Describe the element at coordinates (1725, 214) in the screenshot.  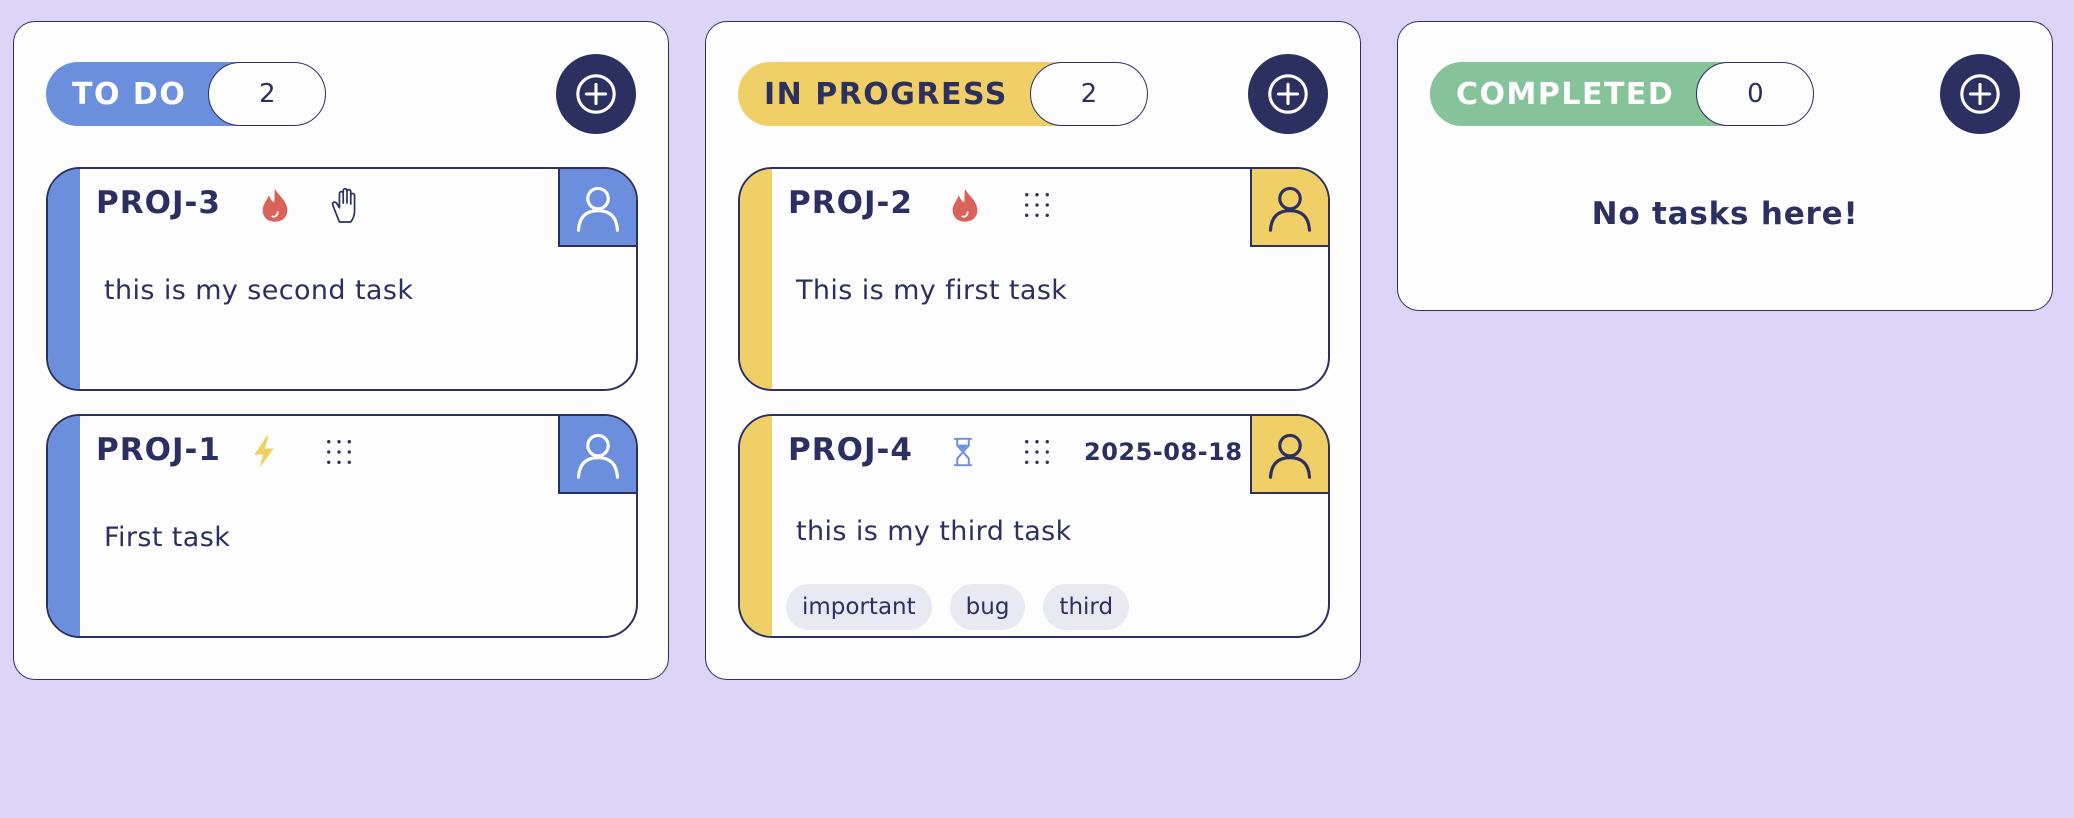
I see `empty-state-message: No tasks here!` at that location.